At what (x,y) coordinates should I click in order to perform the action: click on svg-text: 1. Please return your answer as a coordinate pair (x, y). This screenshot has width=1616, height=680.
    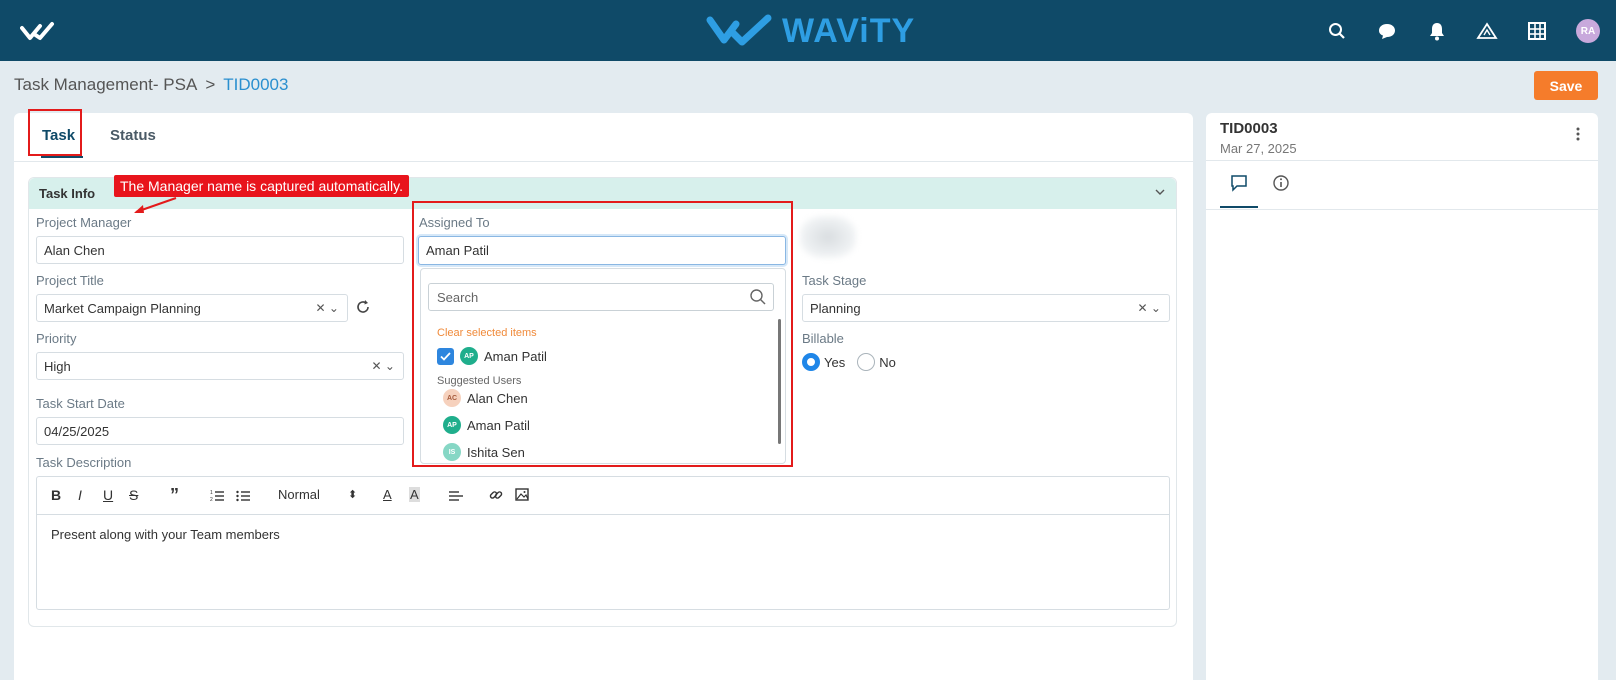
    Looking at the image, I should click on (211, 493).